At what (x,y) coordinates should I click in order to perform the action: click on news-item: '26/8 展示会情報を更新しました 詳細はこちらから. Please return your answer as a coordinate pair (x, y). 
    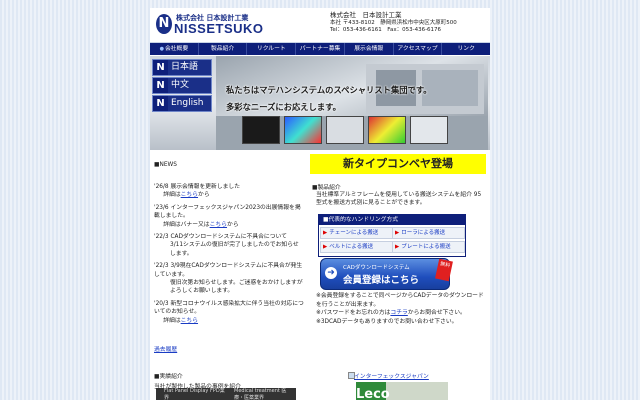
    Looking at the image, I should click on (197, 191).